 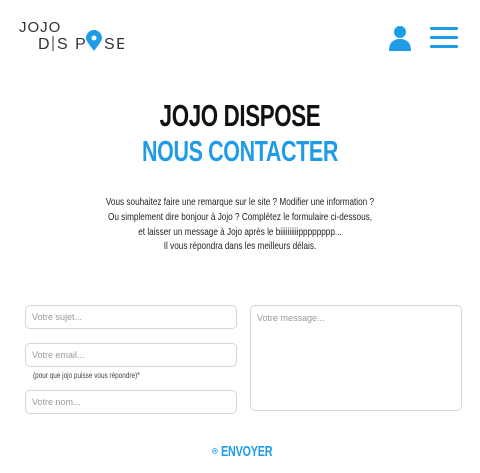 I want to click on brand-title: JOJO DISPOSE, so click(x=240, y=115).